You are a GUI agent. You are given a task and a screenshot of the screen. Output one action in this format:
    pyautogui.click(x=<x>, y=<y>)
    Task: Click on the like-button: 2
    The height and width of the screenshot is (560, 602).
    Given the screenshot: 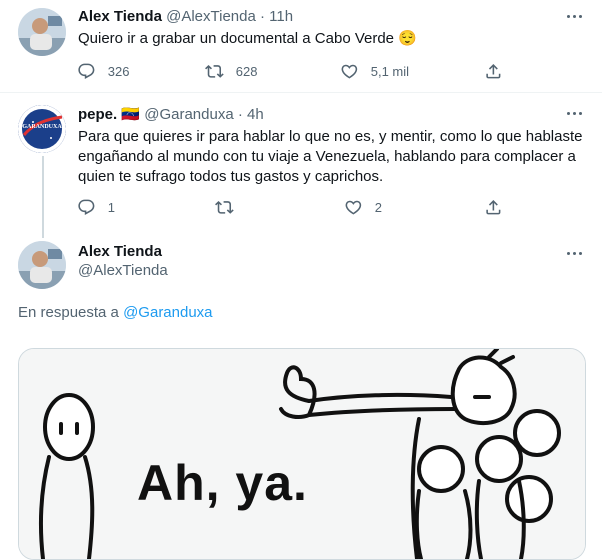 What is the action you would take?
    pyautogui.click(x=363, y=207)
    